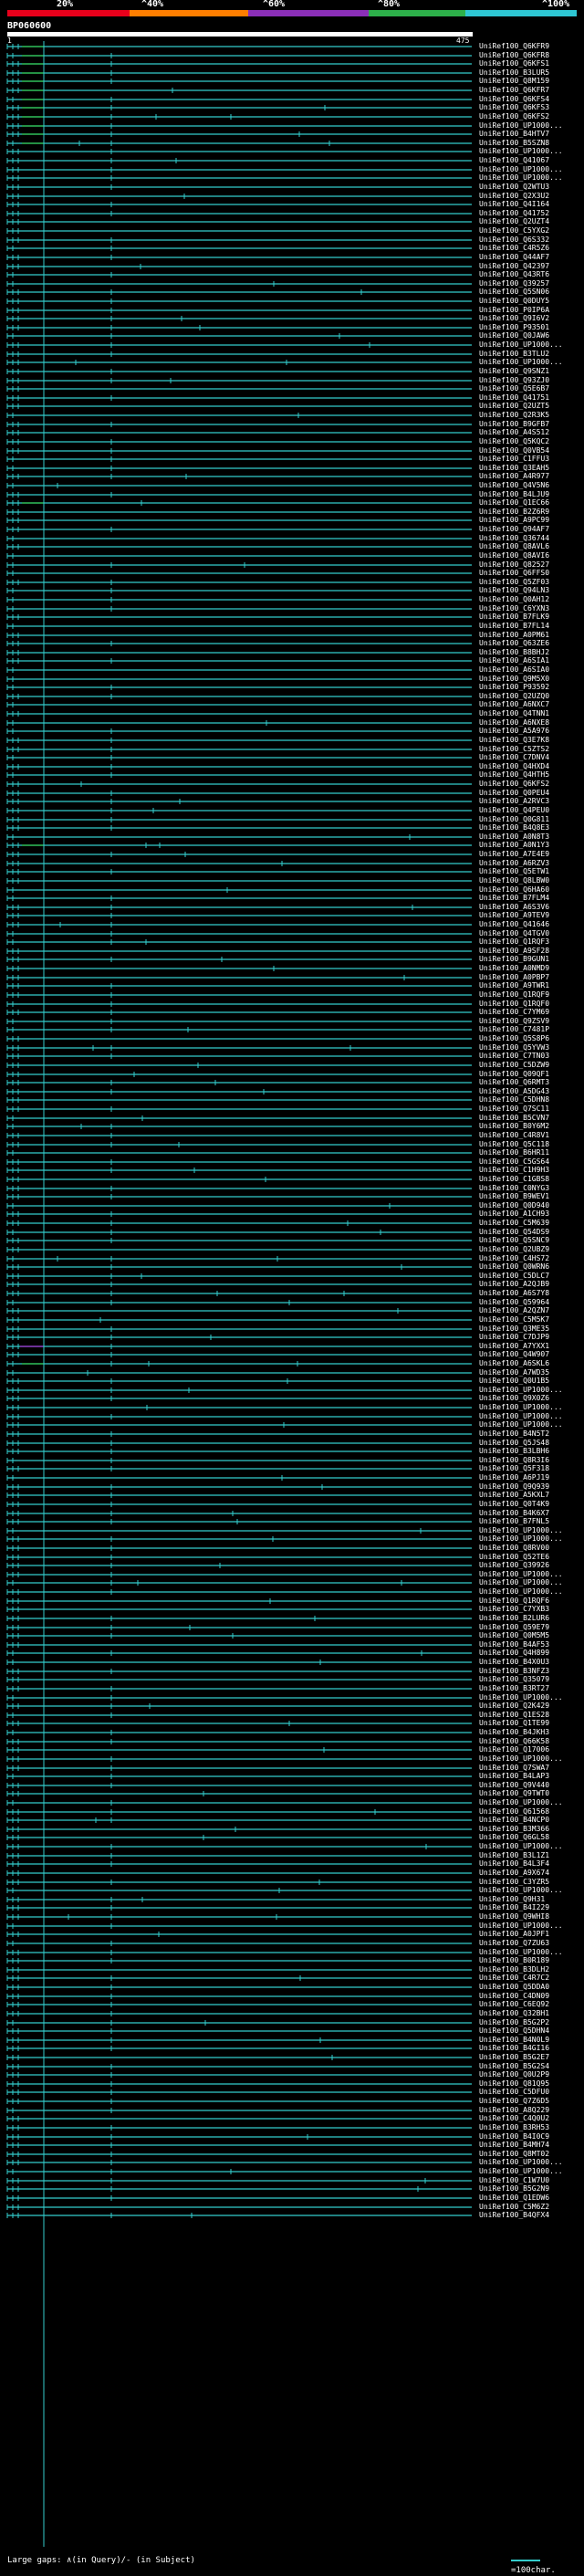 This screenshot has height=2576, width=584. I want to click on hit-label: UniRef100_A5A976, so click(530, 731).